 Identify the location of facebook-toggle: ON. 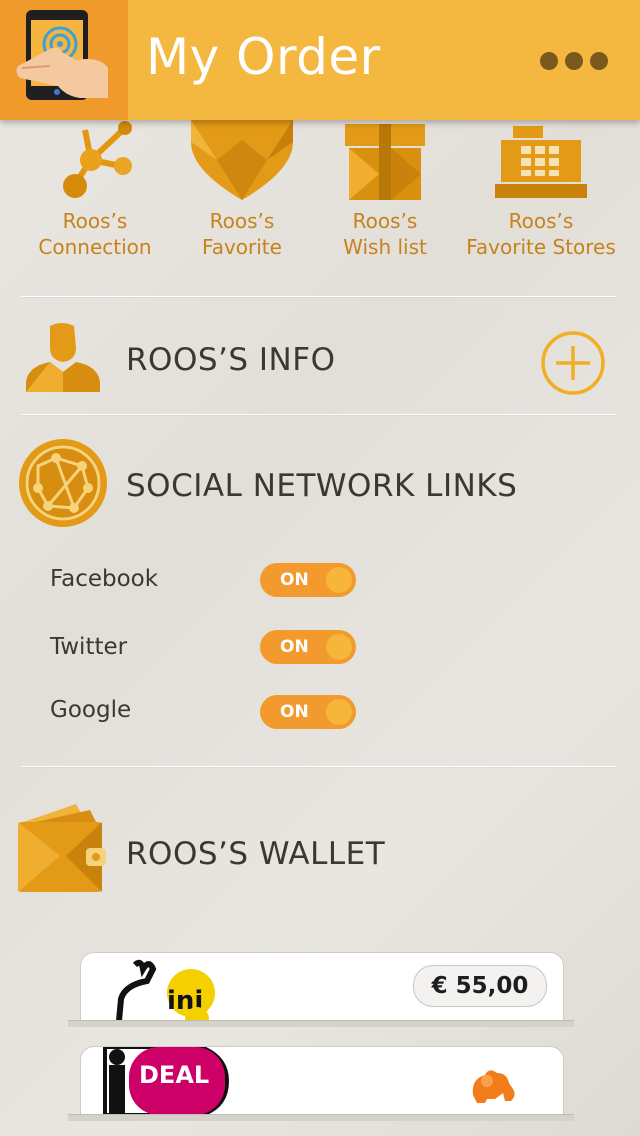
(308, 580).